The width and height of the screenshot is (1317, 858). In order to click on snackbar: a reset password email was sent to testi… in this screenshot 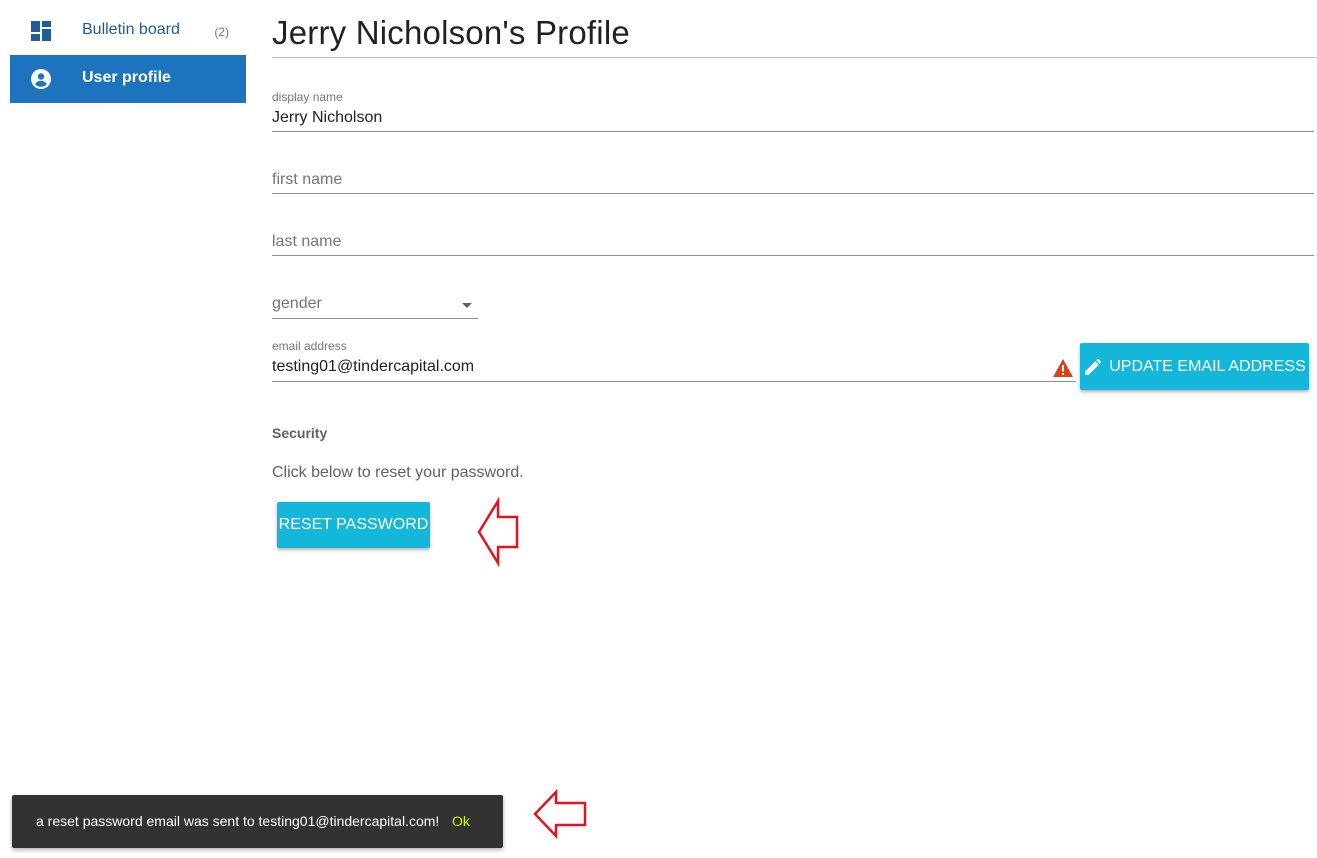, I will do `click(257, 821)`.